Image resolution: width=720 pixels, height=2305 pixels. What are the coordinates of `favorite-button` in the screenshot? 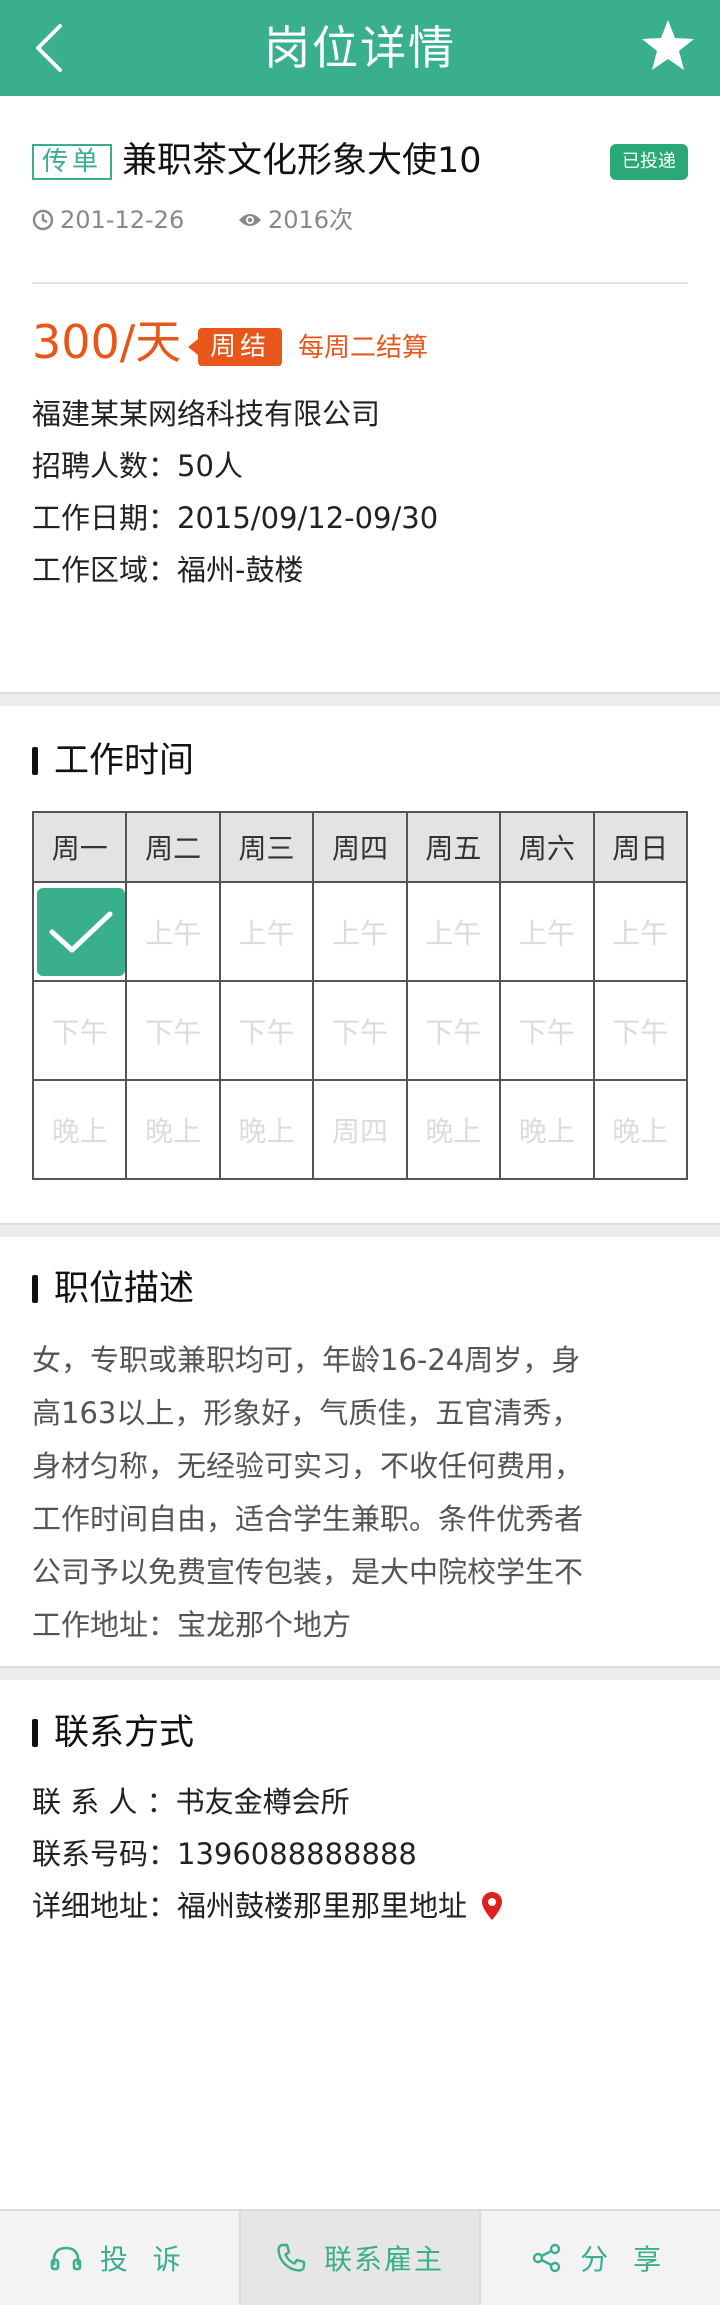 It's located at (668, 46).